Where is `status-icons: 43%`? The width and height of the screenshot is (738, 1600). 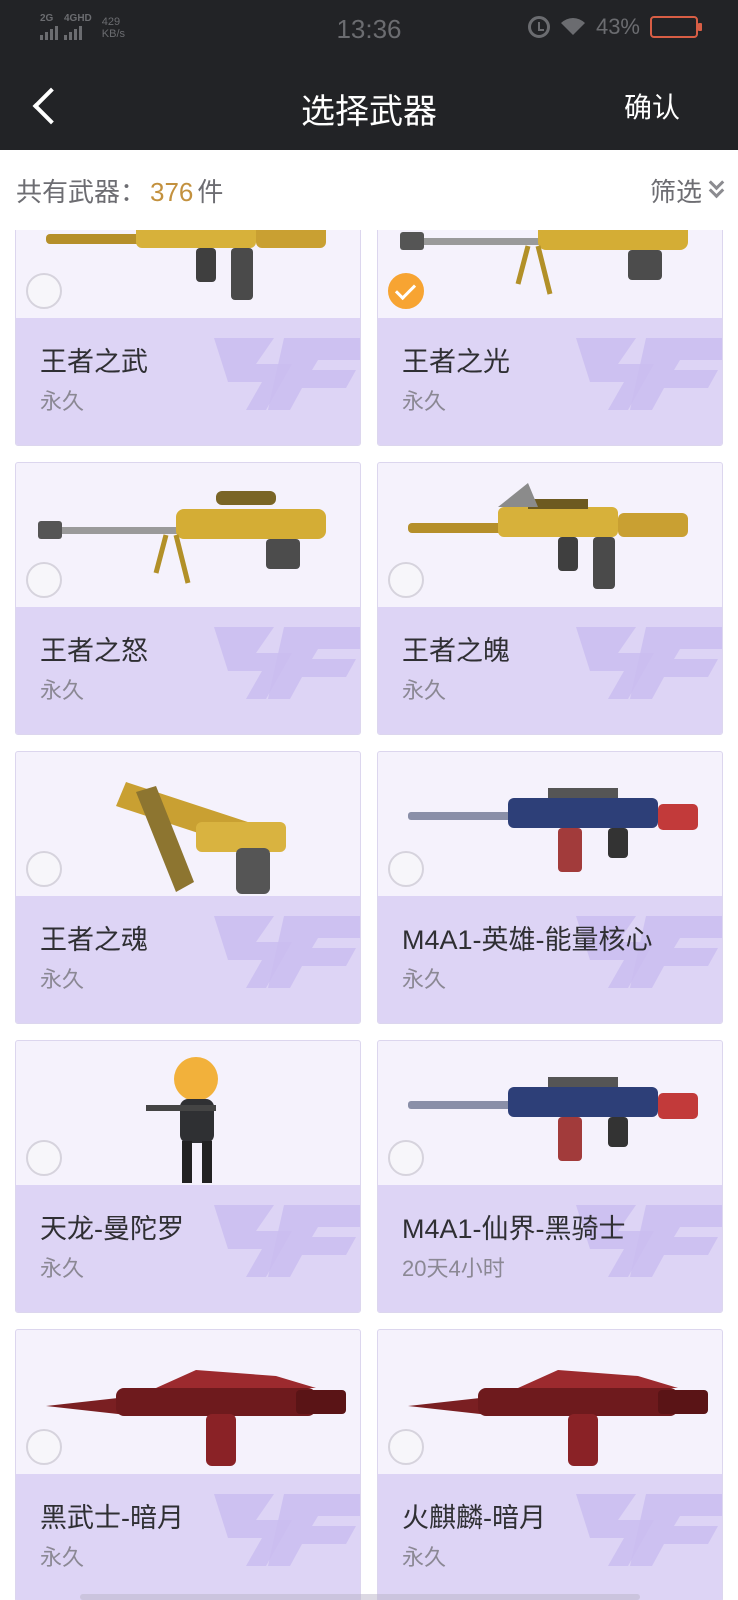
status-icons: 43% is located at coordinates (614, 27).